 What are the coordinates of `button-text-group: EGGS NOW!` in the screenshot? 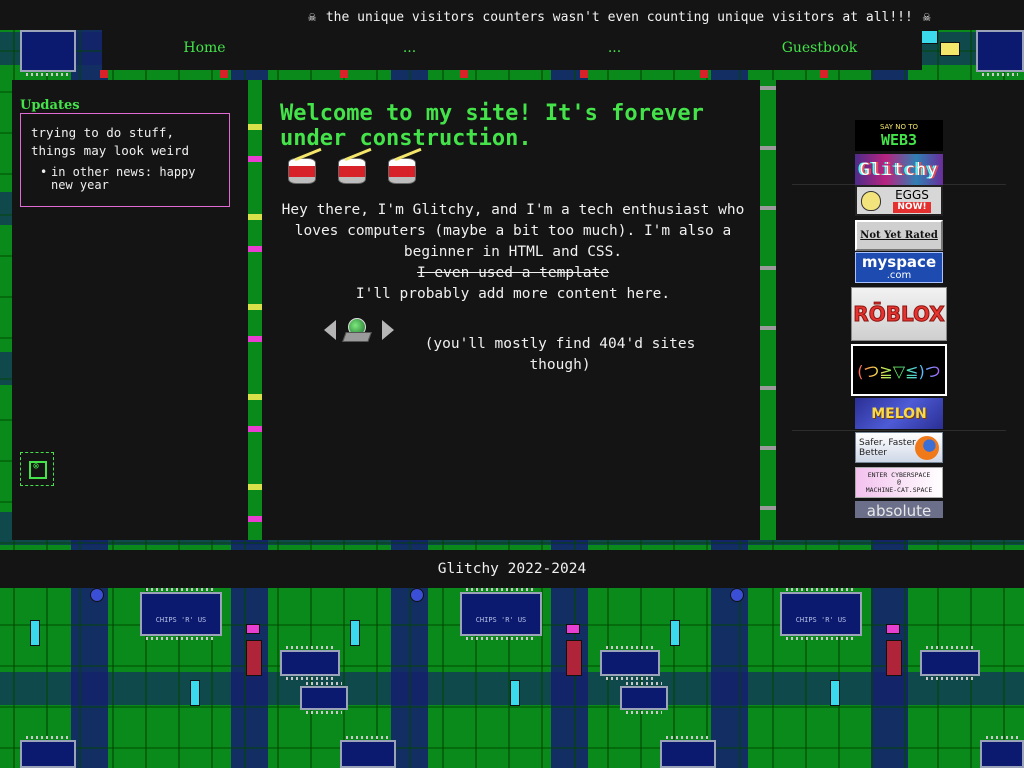 It's located at (912, 201).